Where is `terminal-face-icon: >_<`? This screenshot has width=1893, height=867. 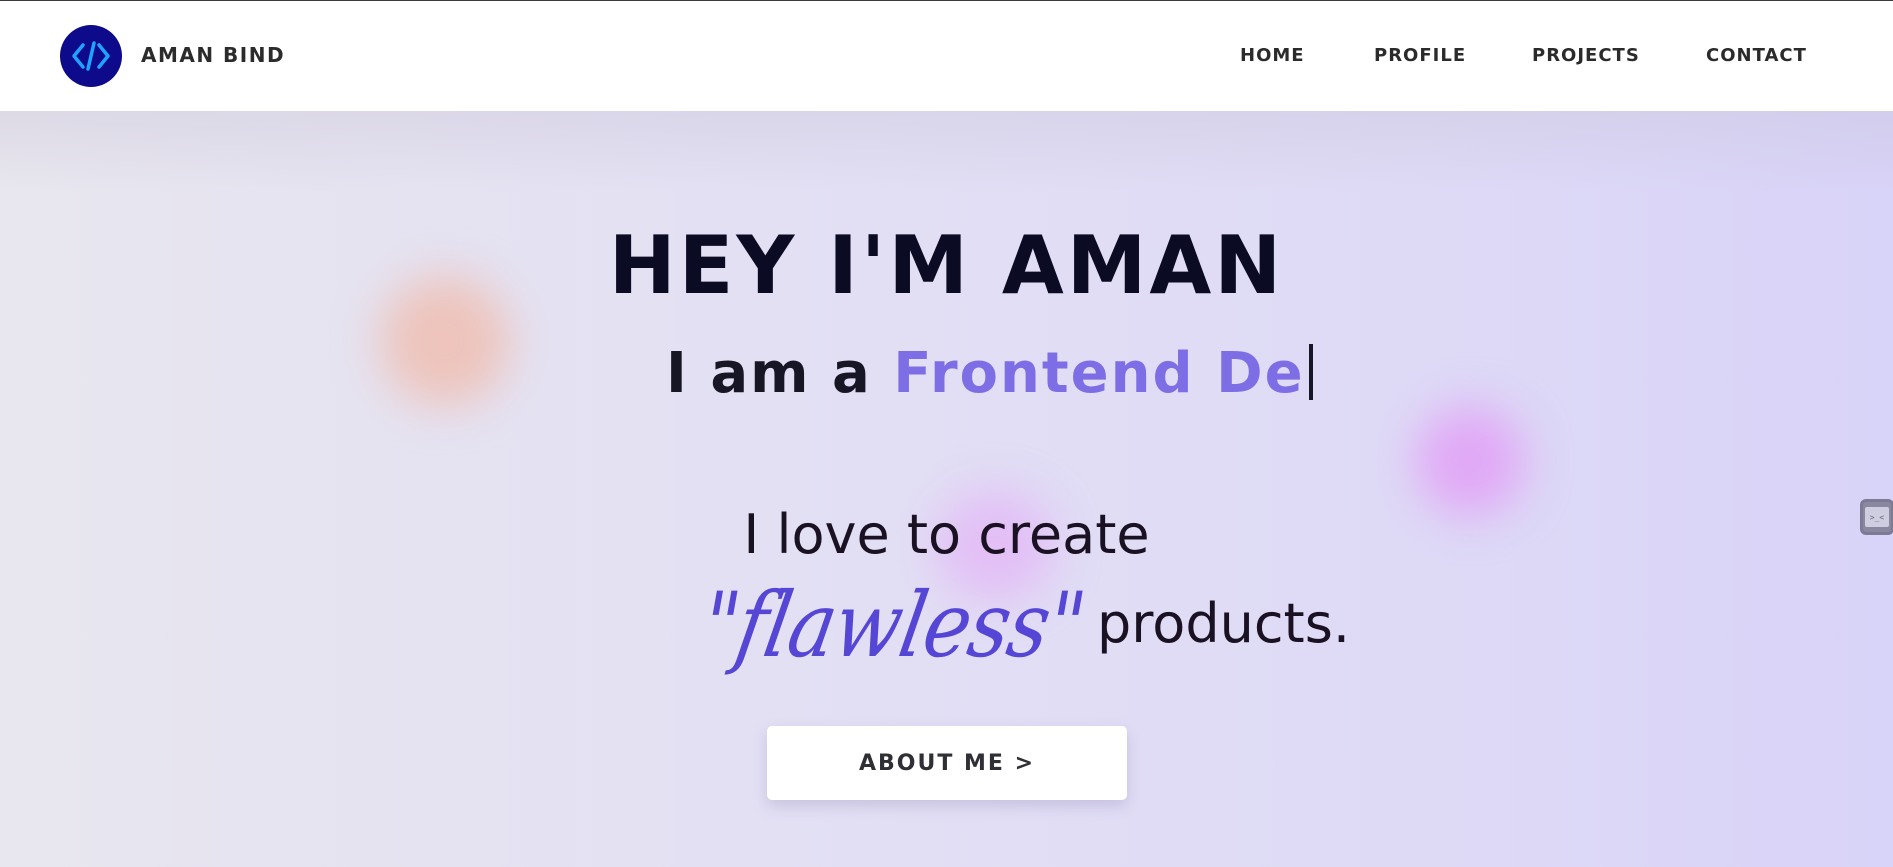
terminal-face-icon: >_< is located at coordinates (1877, 517).